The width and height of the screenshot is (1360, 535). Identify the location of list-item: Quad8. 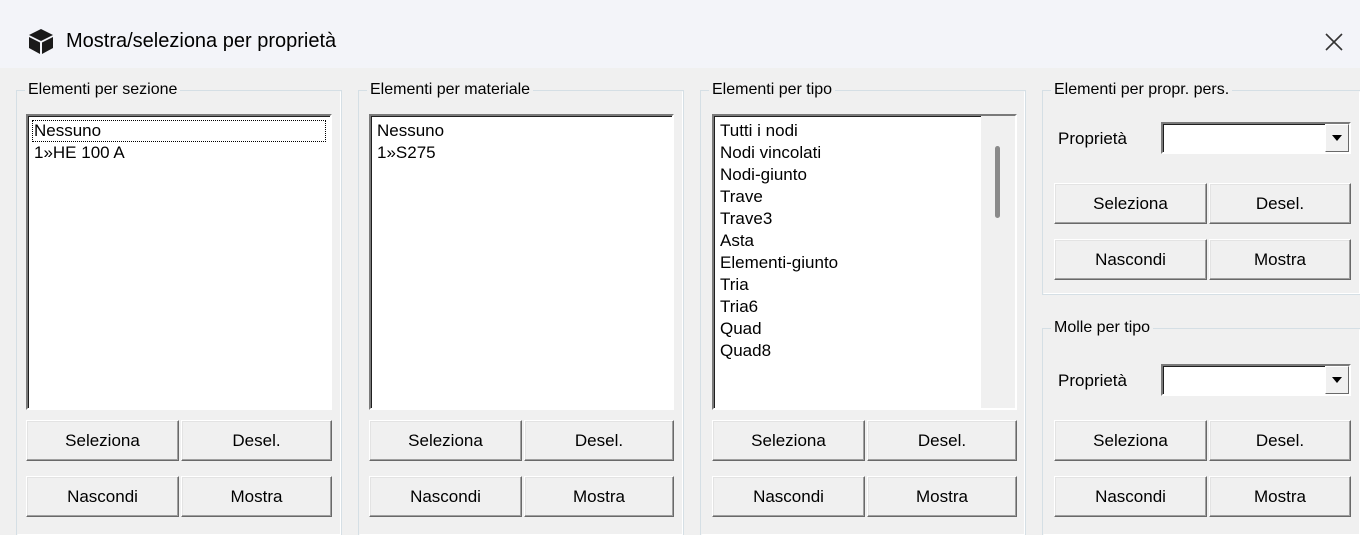
(866, 351).